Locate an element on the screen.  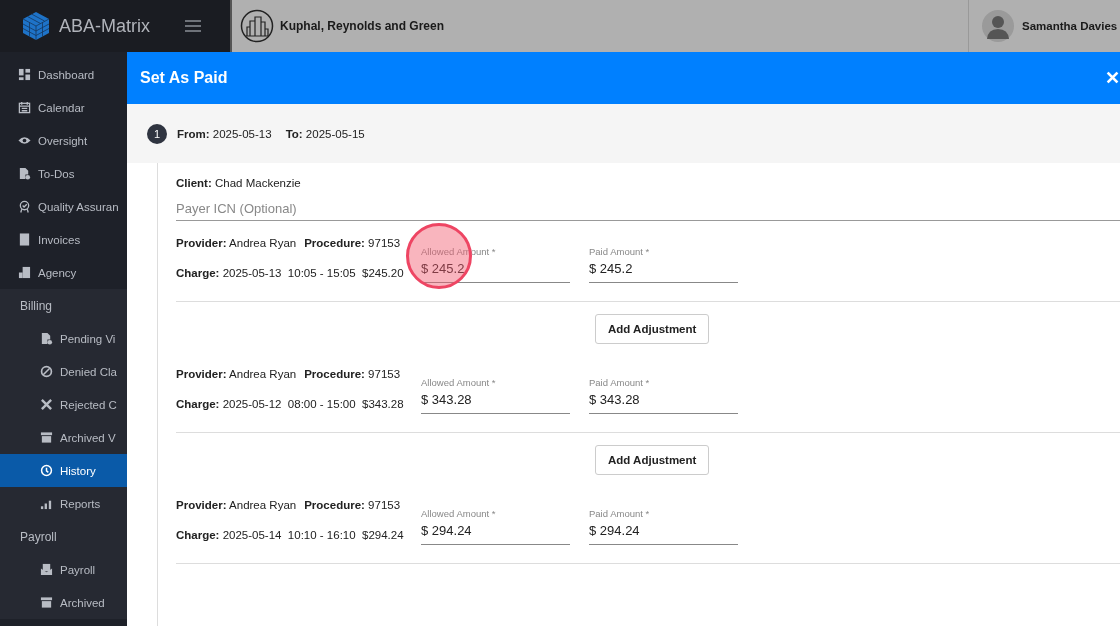
sidebar-item: Denied Cla is located at coordinates (63, 371).